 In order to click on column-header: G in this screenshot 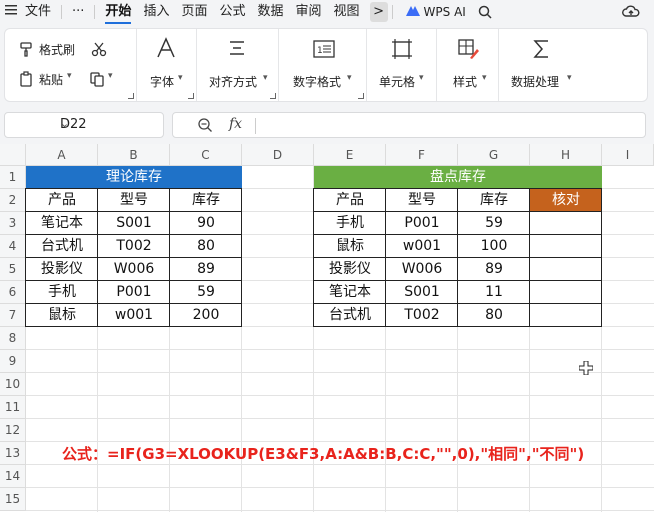, I will do `click(494, 155)`.